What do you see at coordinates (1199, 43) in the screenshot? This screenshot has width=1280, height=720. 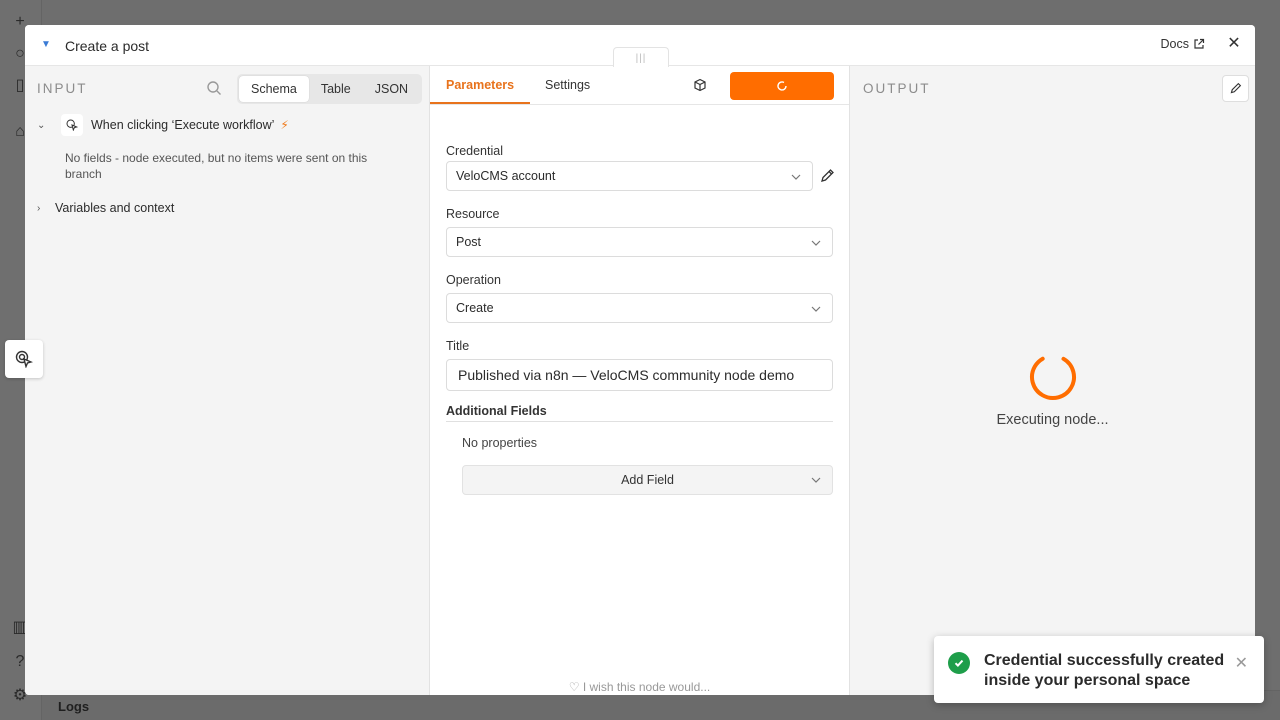 I see `external-link-icon` at bounding box center [1199, 43].